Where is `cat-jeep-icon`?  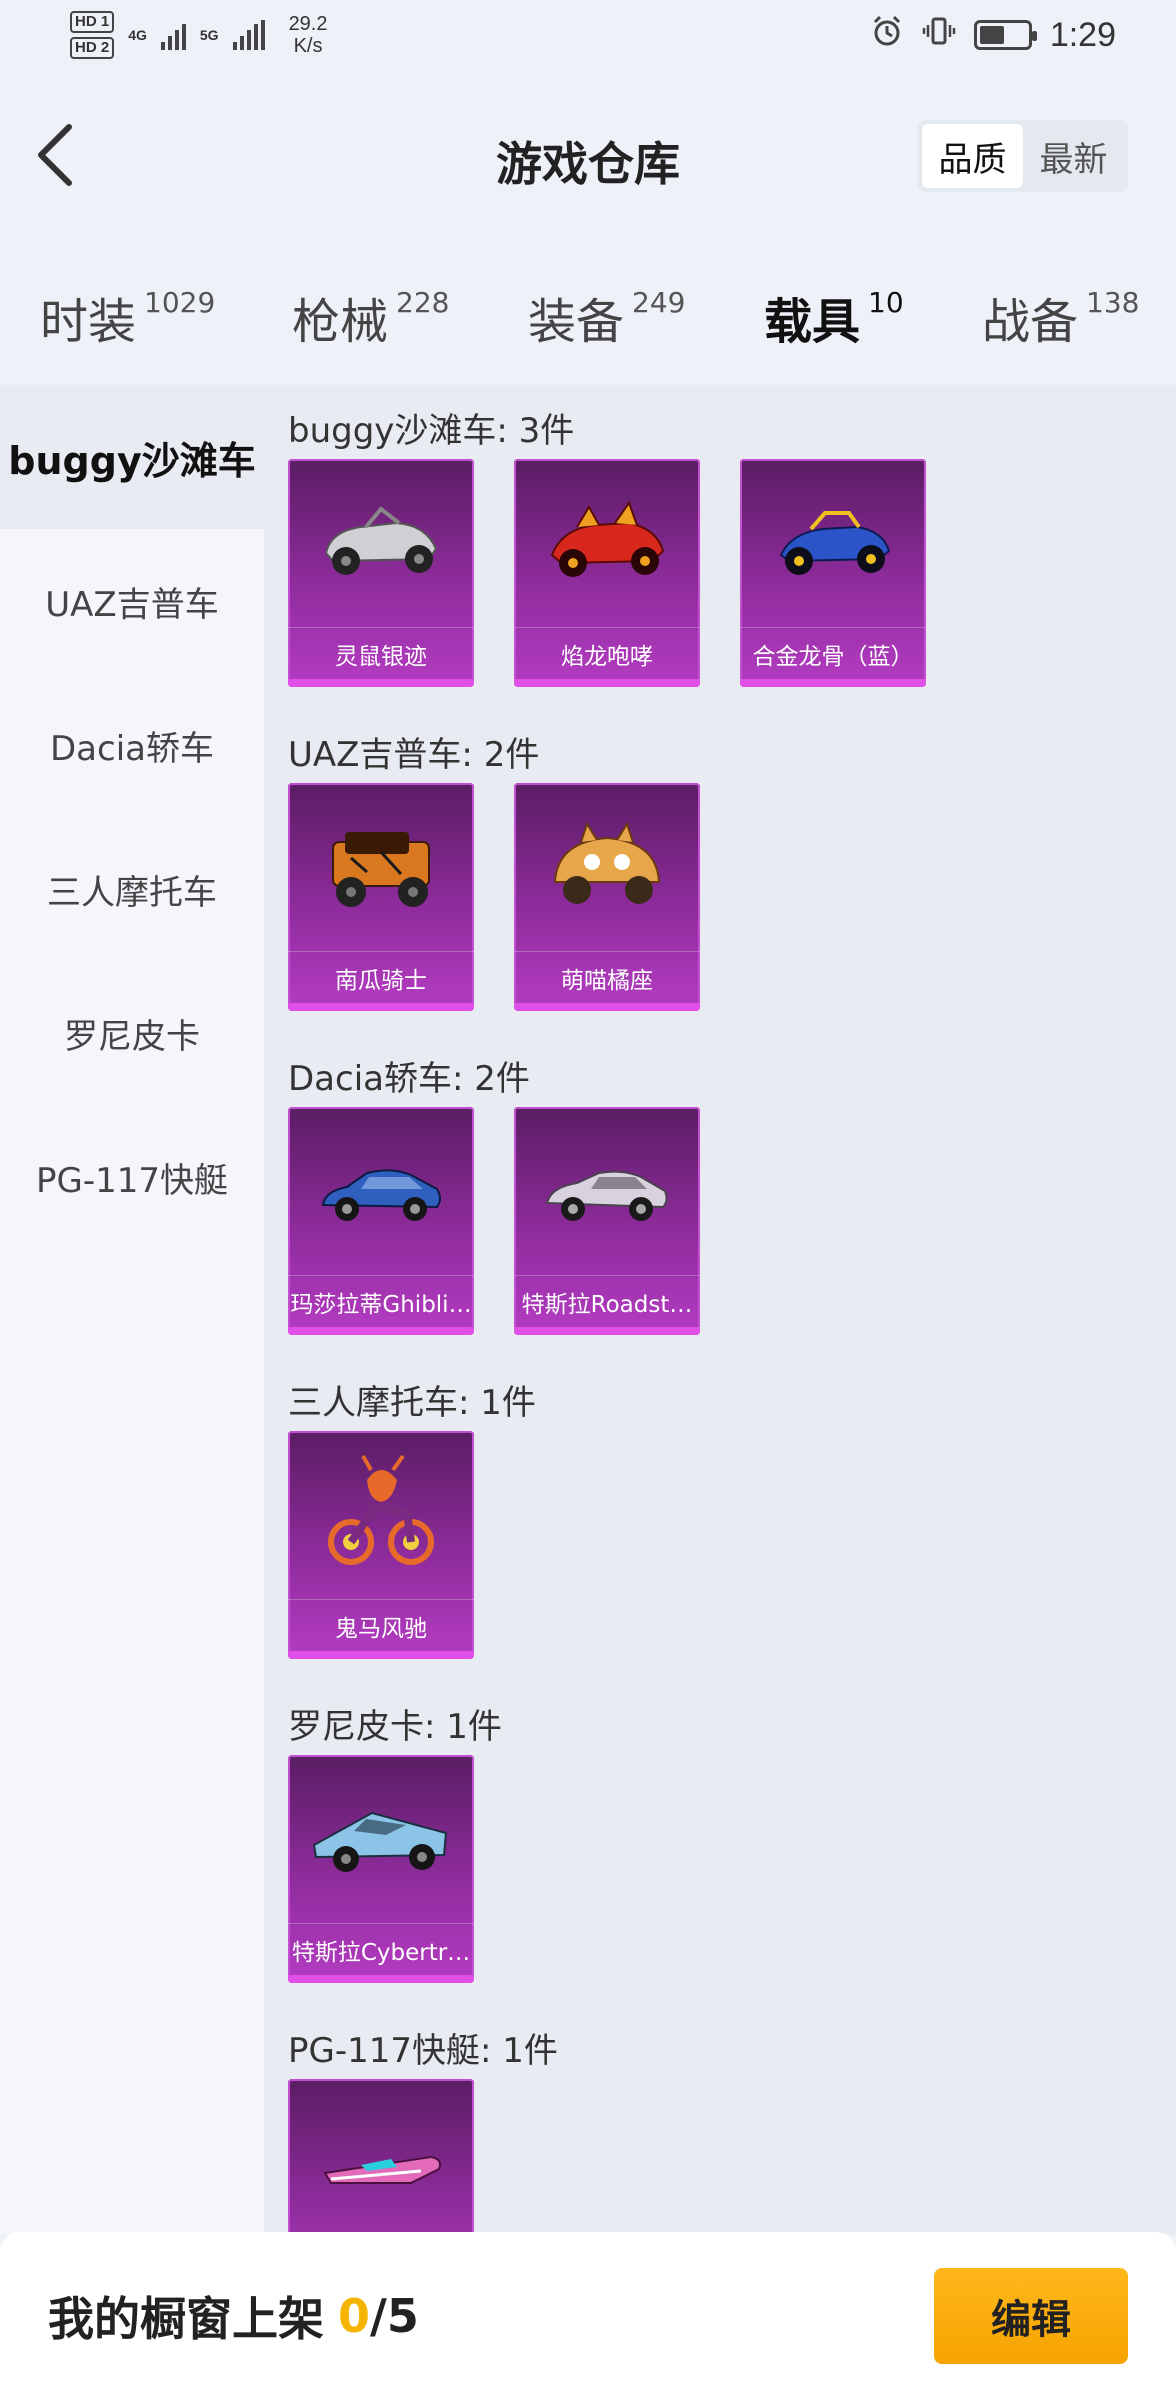
cat-jeep-icon is located at coordinates (607, 867).